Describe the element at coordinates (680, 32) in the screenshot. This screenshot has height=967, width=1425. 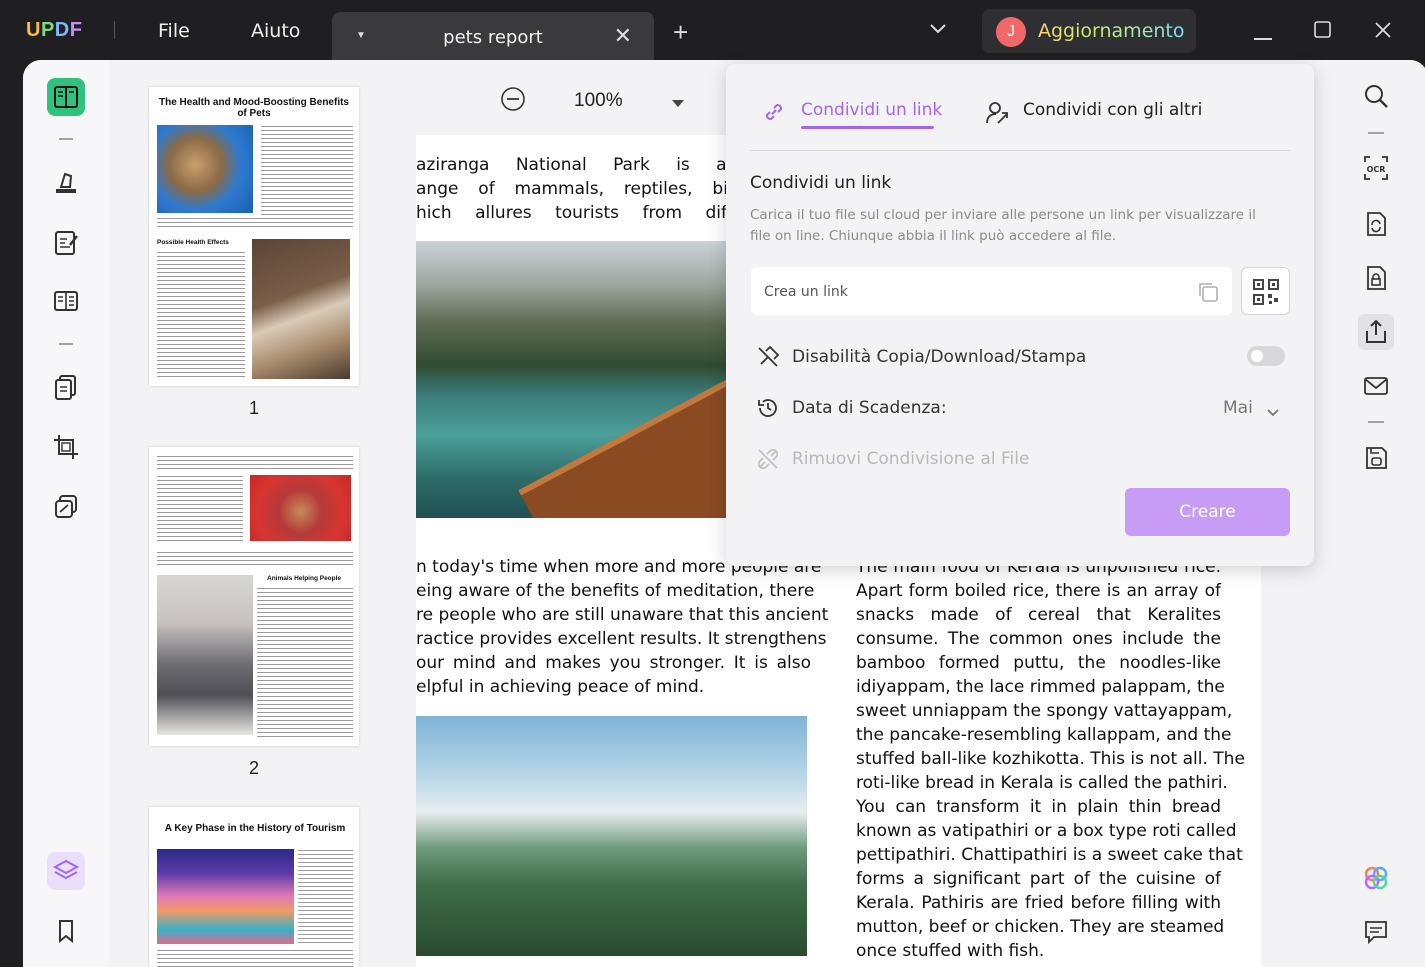
I see `new-tab-icon: +` at that location.